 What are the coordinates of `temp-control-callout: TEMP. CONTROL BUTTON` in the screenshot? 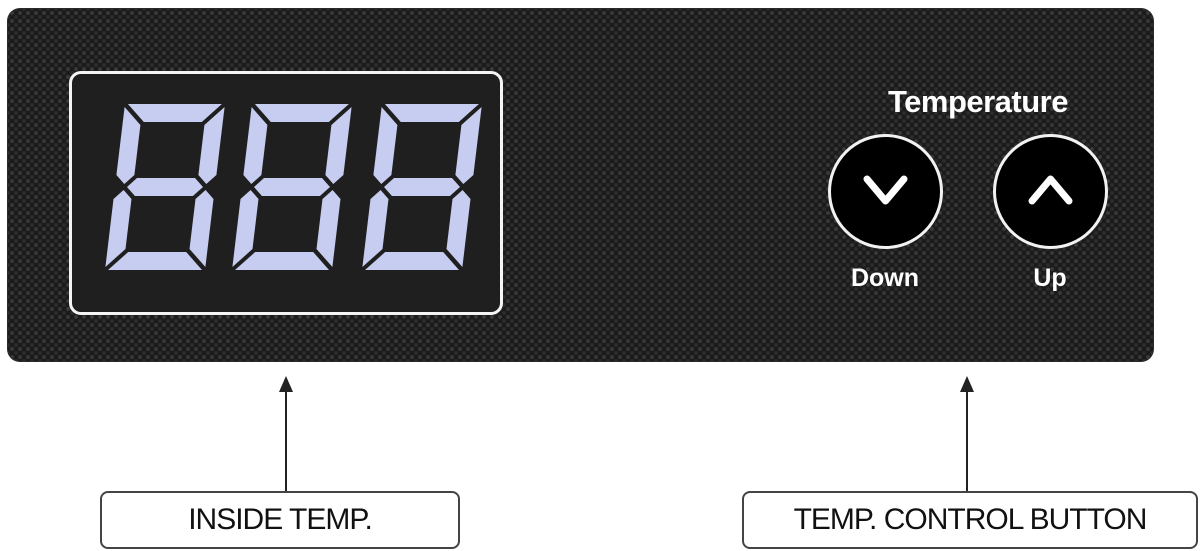 It's located at (970, 520).